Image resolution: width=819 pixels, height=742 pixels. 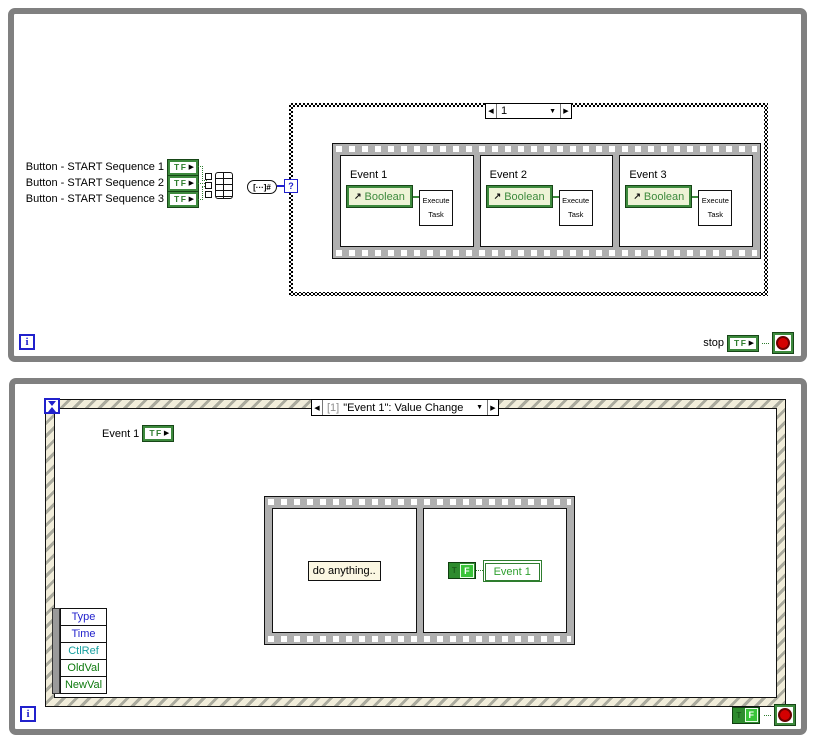 What do you see at coordinates (83, 685) in the screenshot?
I see `event-data-field-newval: NewVal` at bounding box center [83, 685].